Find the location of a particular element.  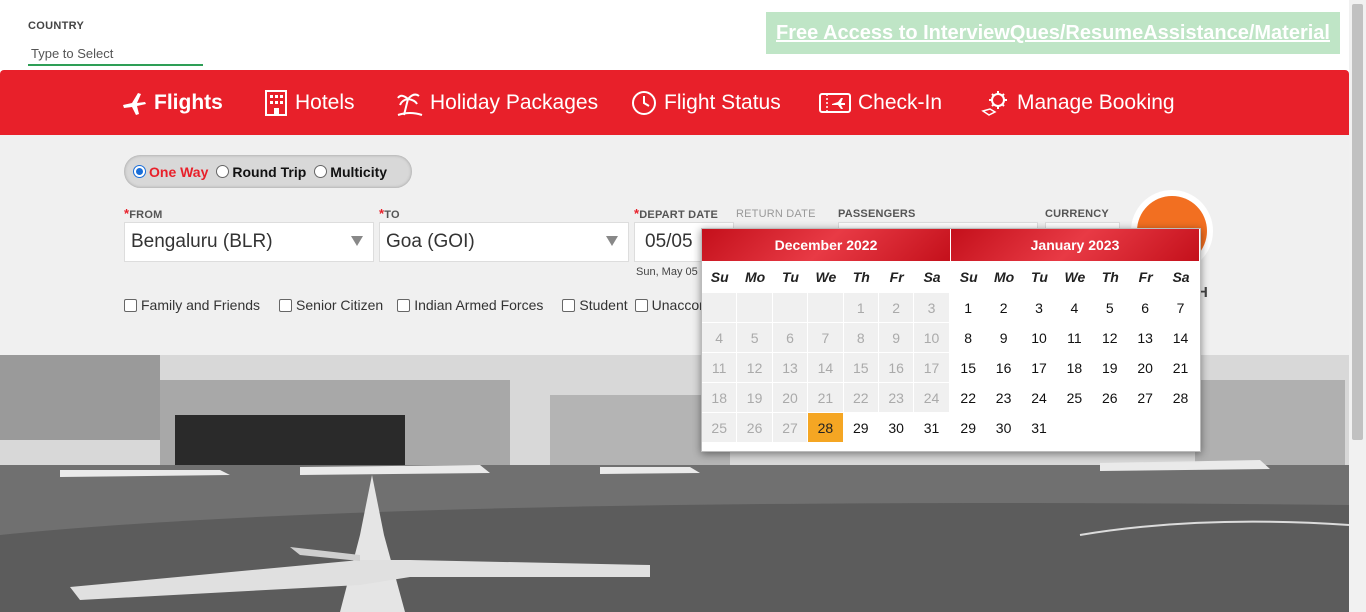

calendar-day: 21 is located at coordinates (1180, 367).